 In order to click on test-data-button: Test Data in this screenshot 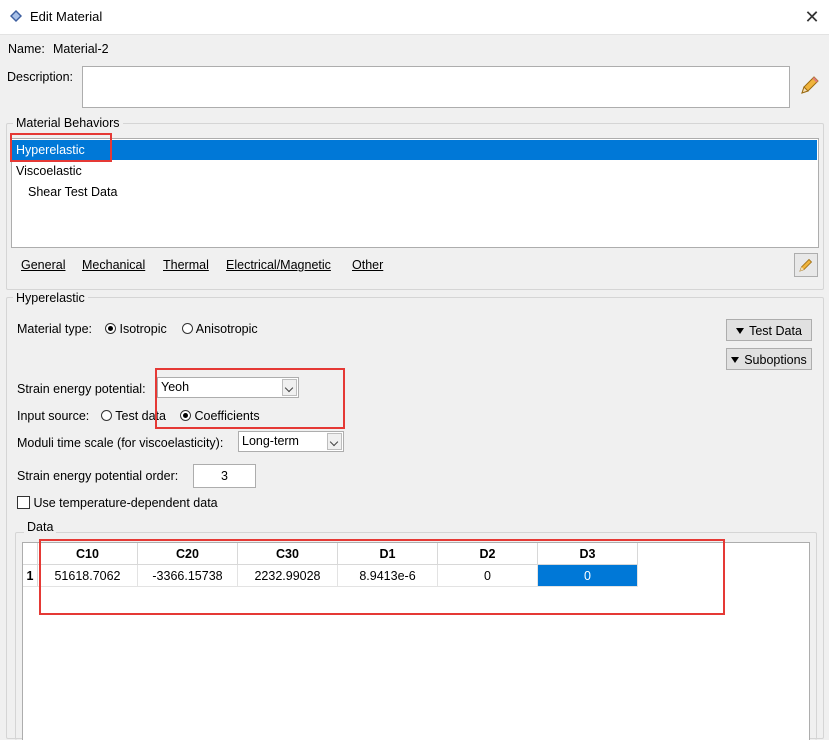, I will do `click(769, 330)`.